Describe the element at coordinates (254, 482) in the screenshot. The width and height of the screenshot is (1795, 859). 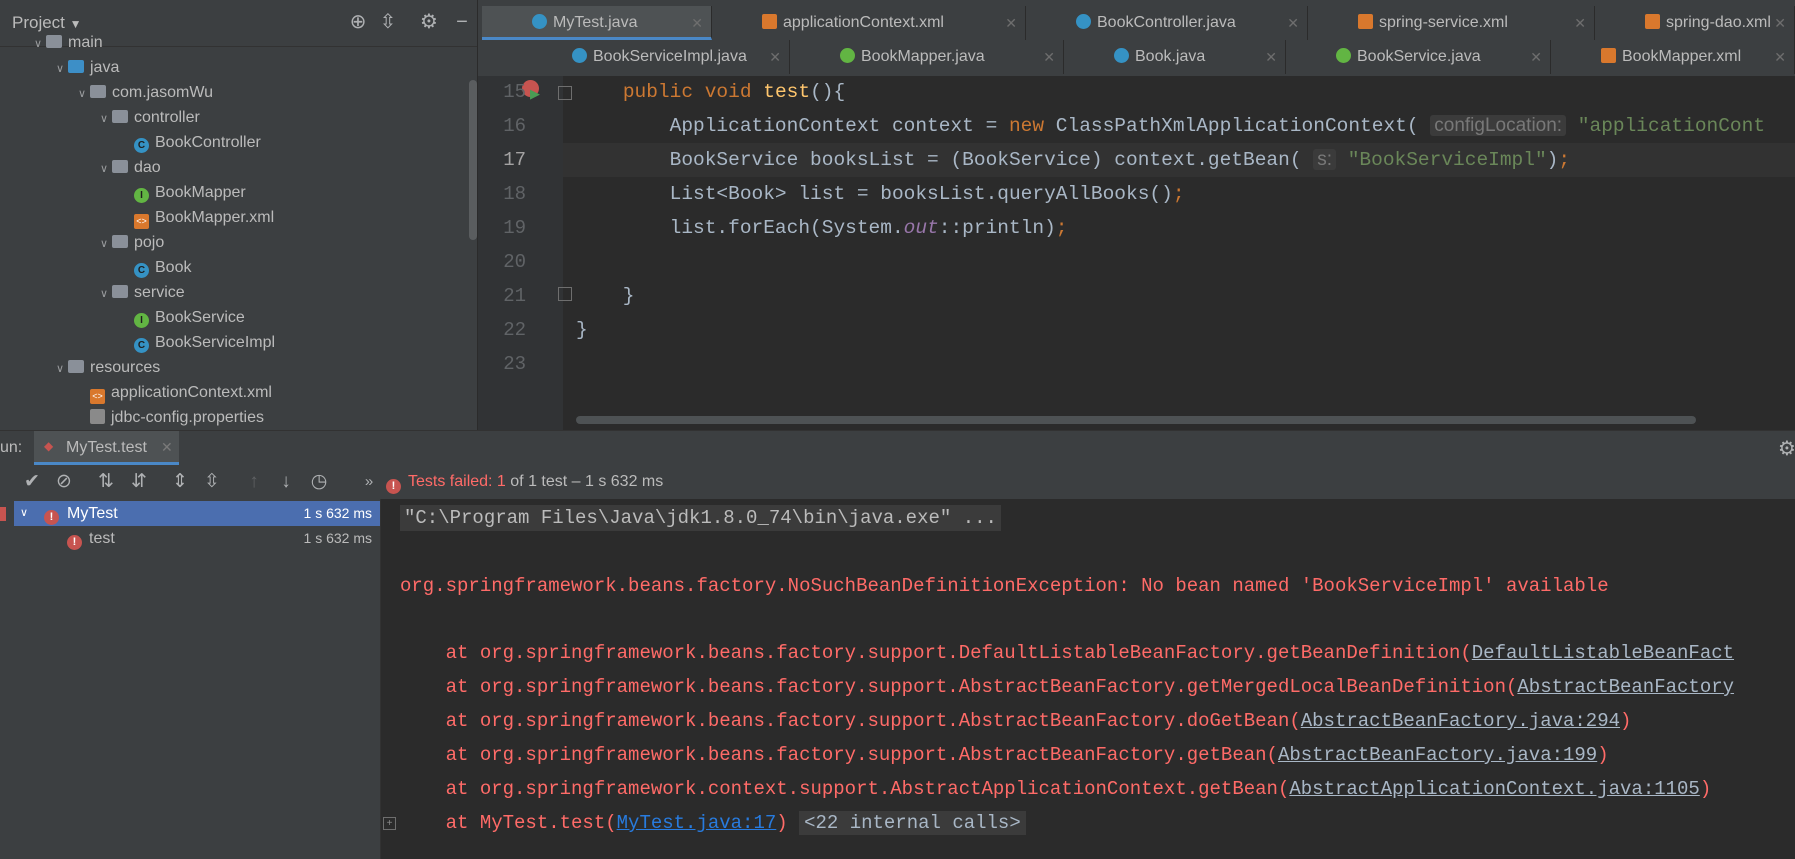
I see `previous-icon: ↑` at that location.